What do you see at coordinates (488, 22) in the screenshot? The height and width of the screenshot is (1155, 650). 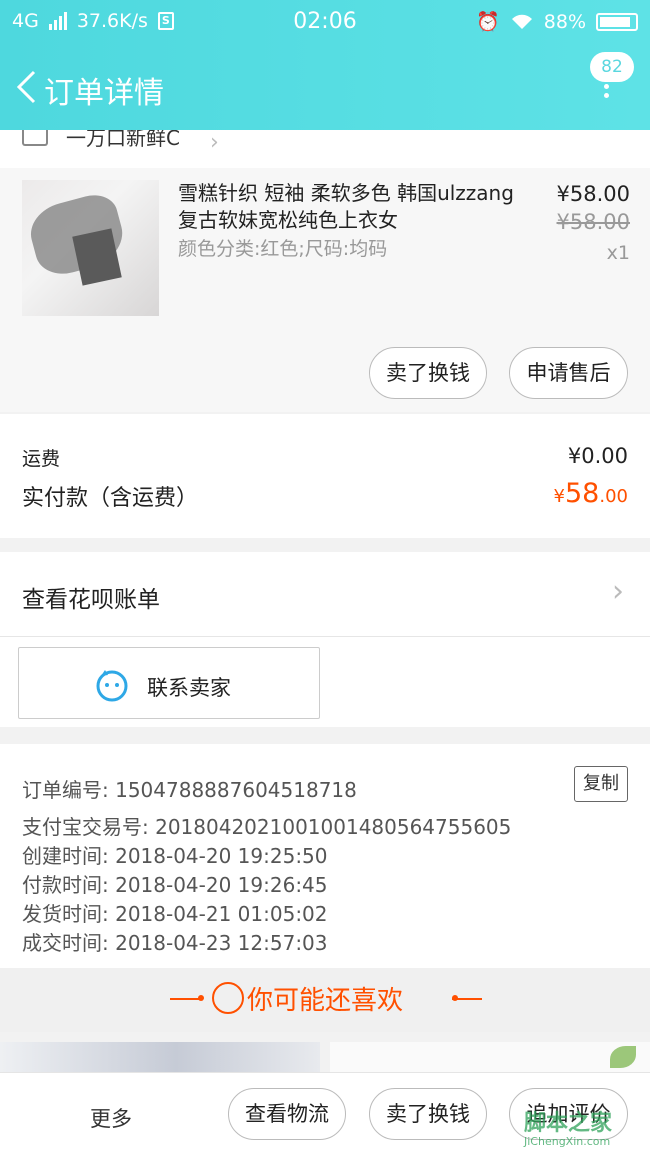 I see `alarm-icon: ⏰` at bounding box center [488, 22].